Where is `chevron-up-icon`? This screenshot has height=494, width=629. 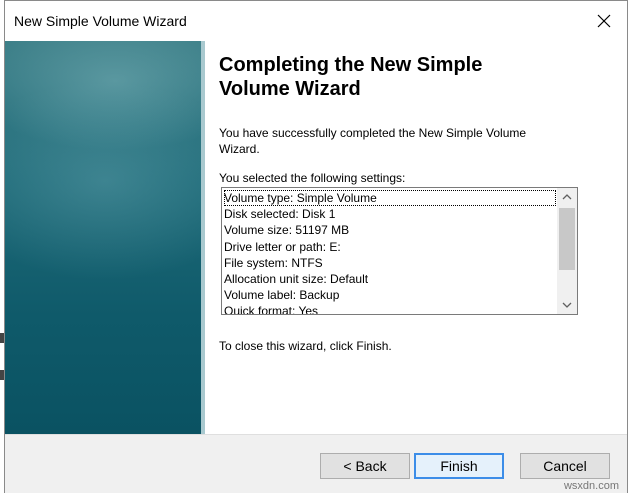
chevron-up-icon is located at coordinates (567, 197).